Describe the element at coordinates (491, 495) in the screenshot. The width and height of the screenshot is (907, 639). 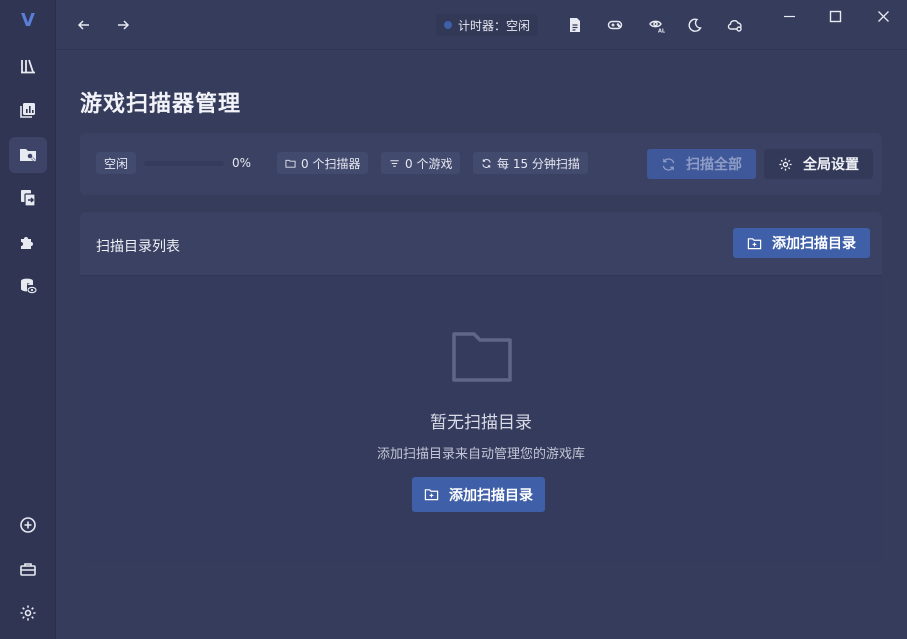
I see `empty-add-directory-label: 添加扫描目录` at that location.